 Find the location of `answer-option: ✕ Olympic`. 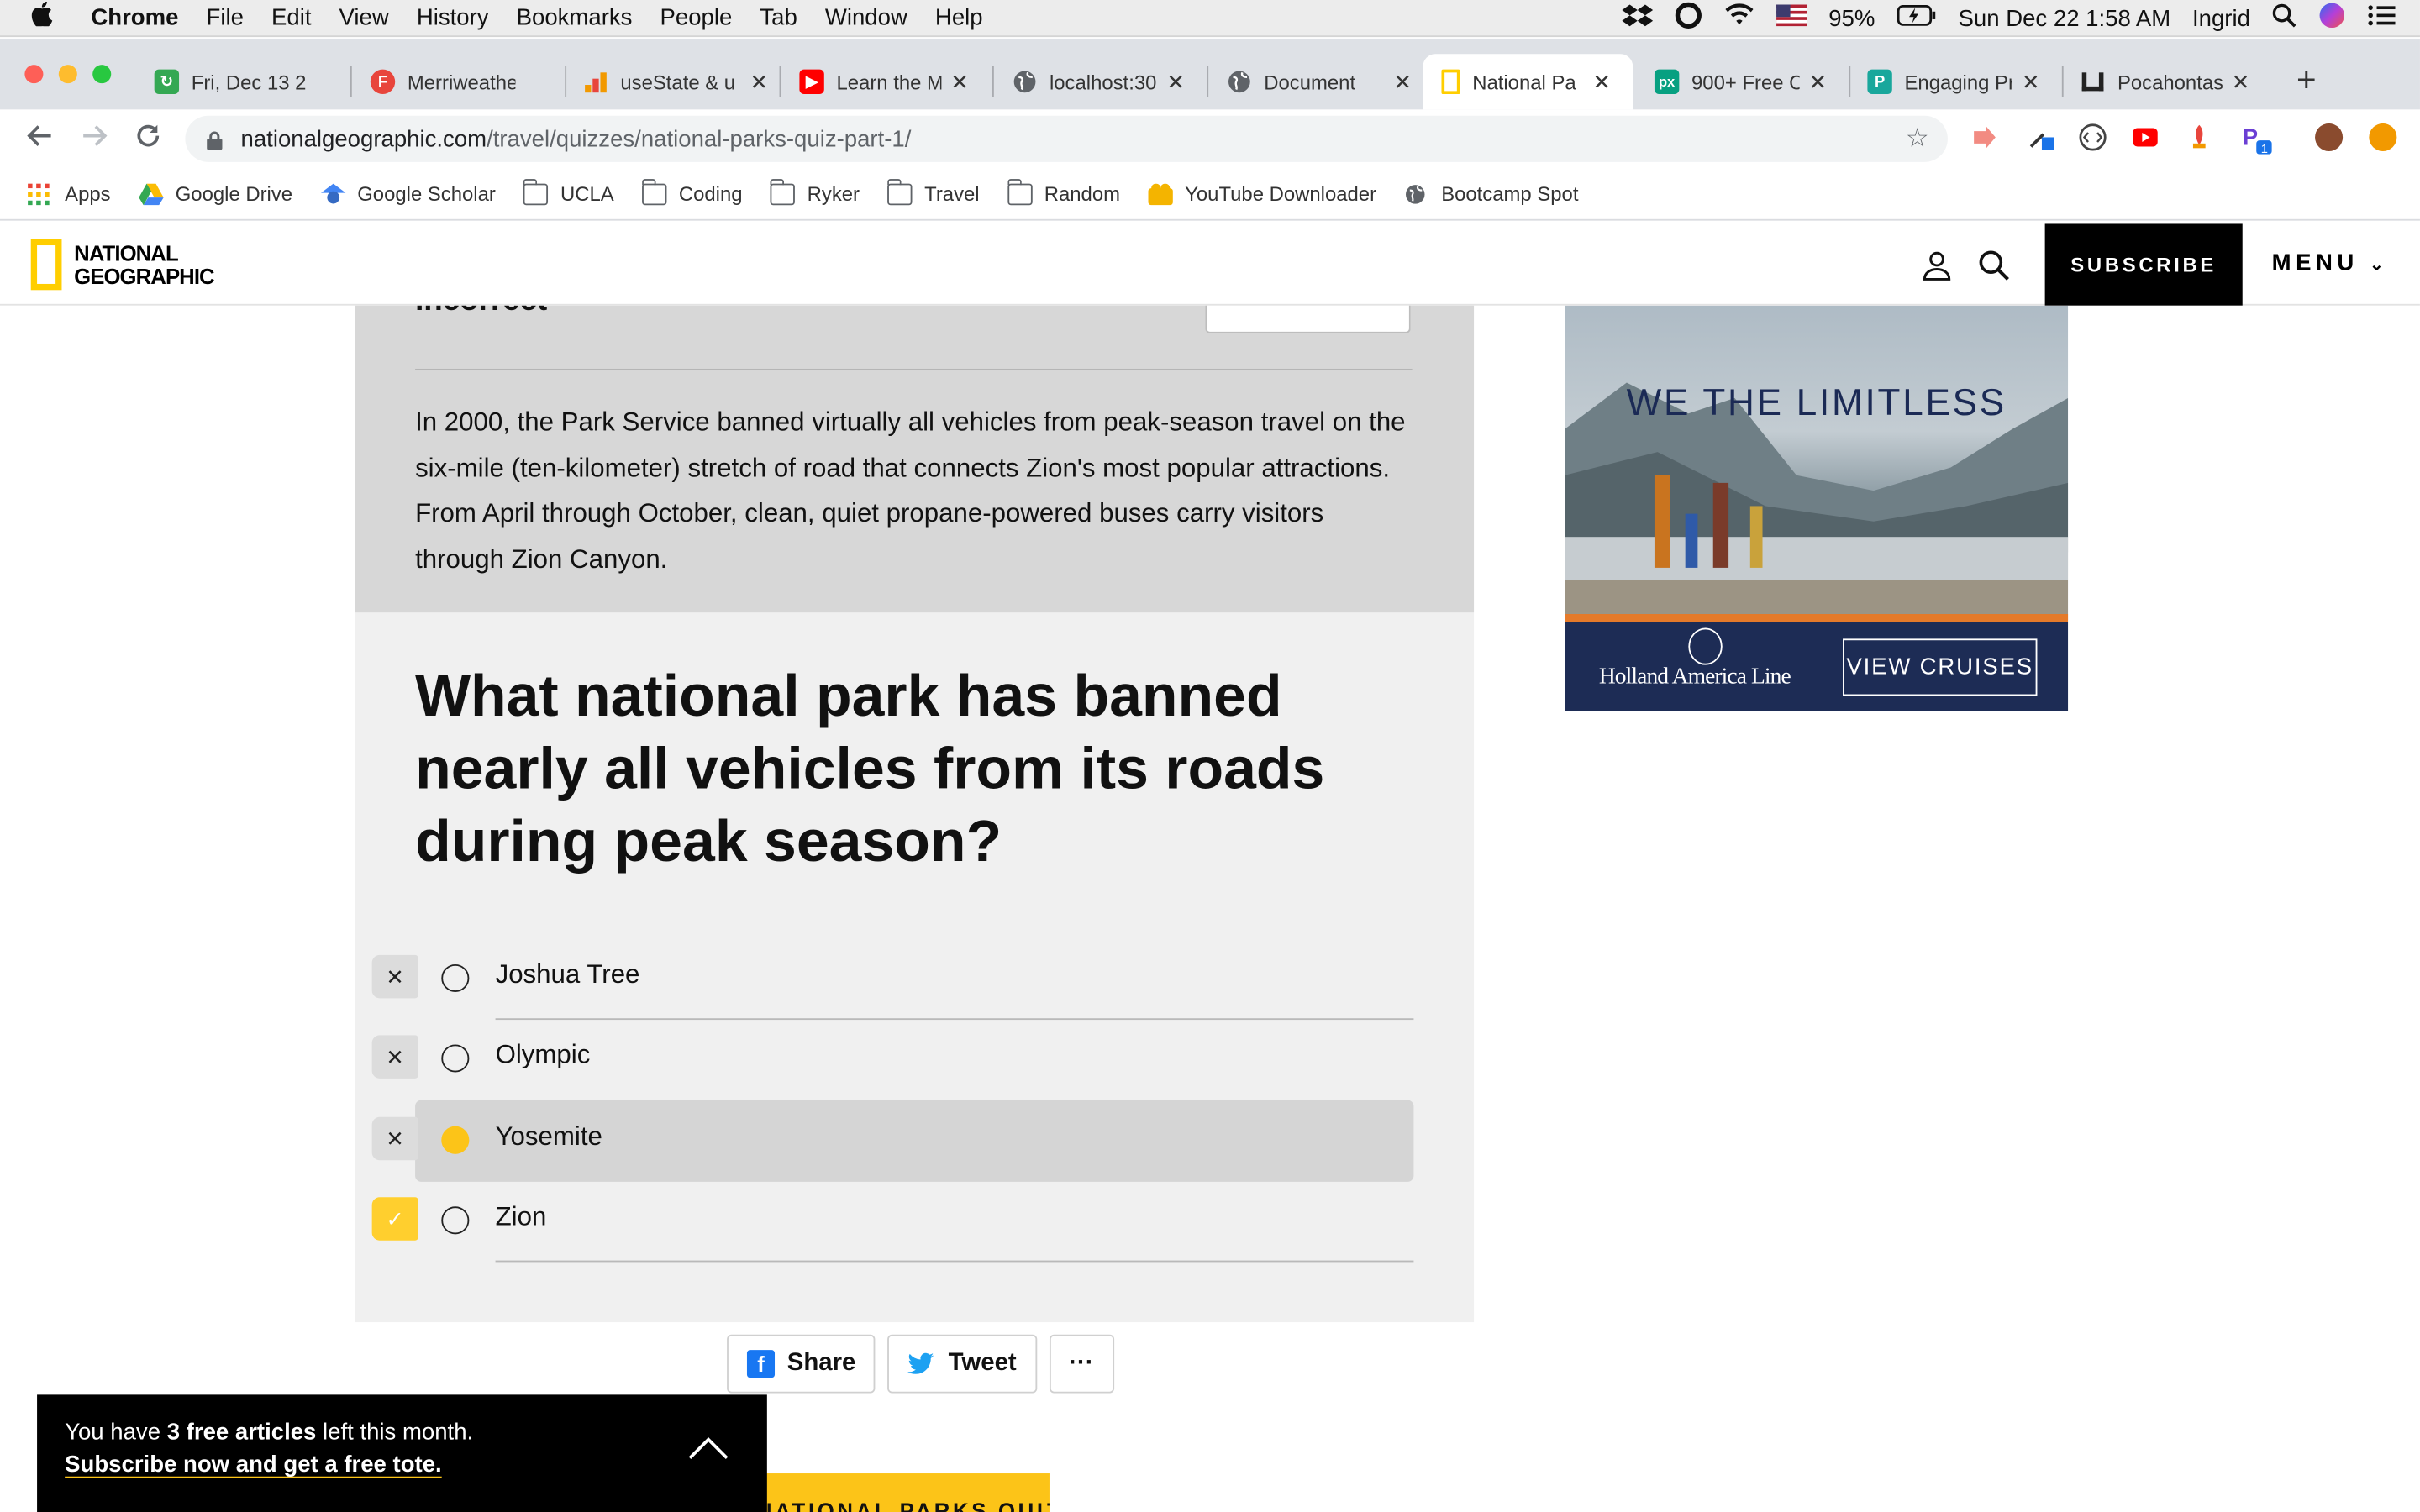

answer-option: ✕ Olympic is located at coordinates (914, 1059).